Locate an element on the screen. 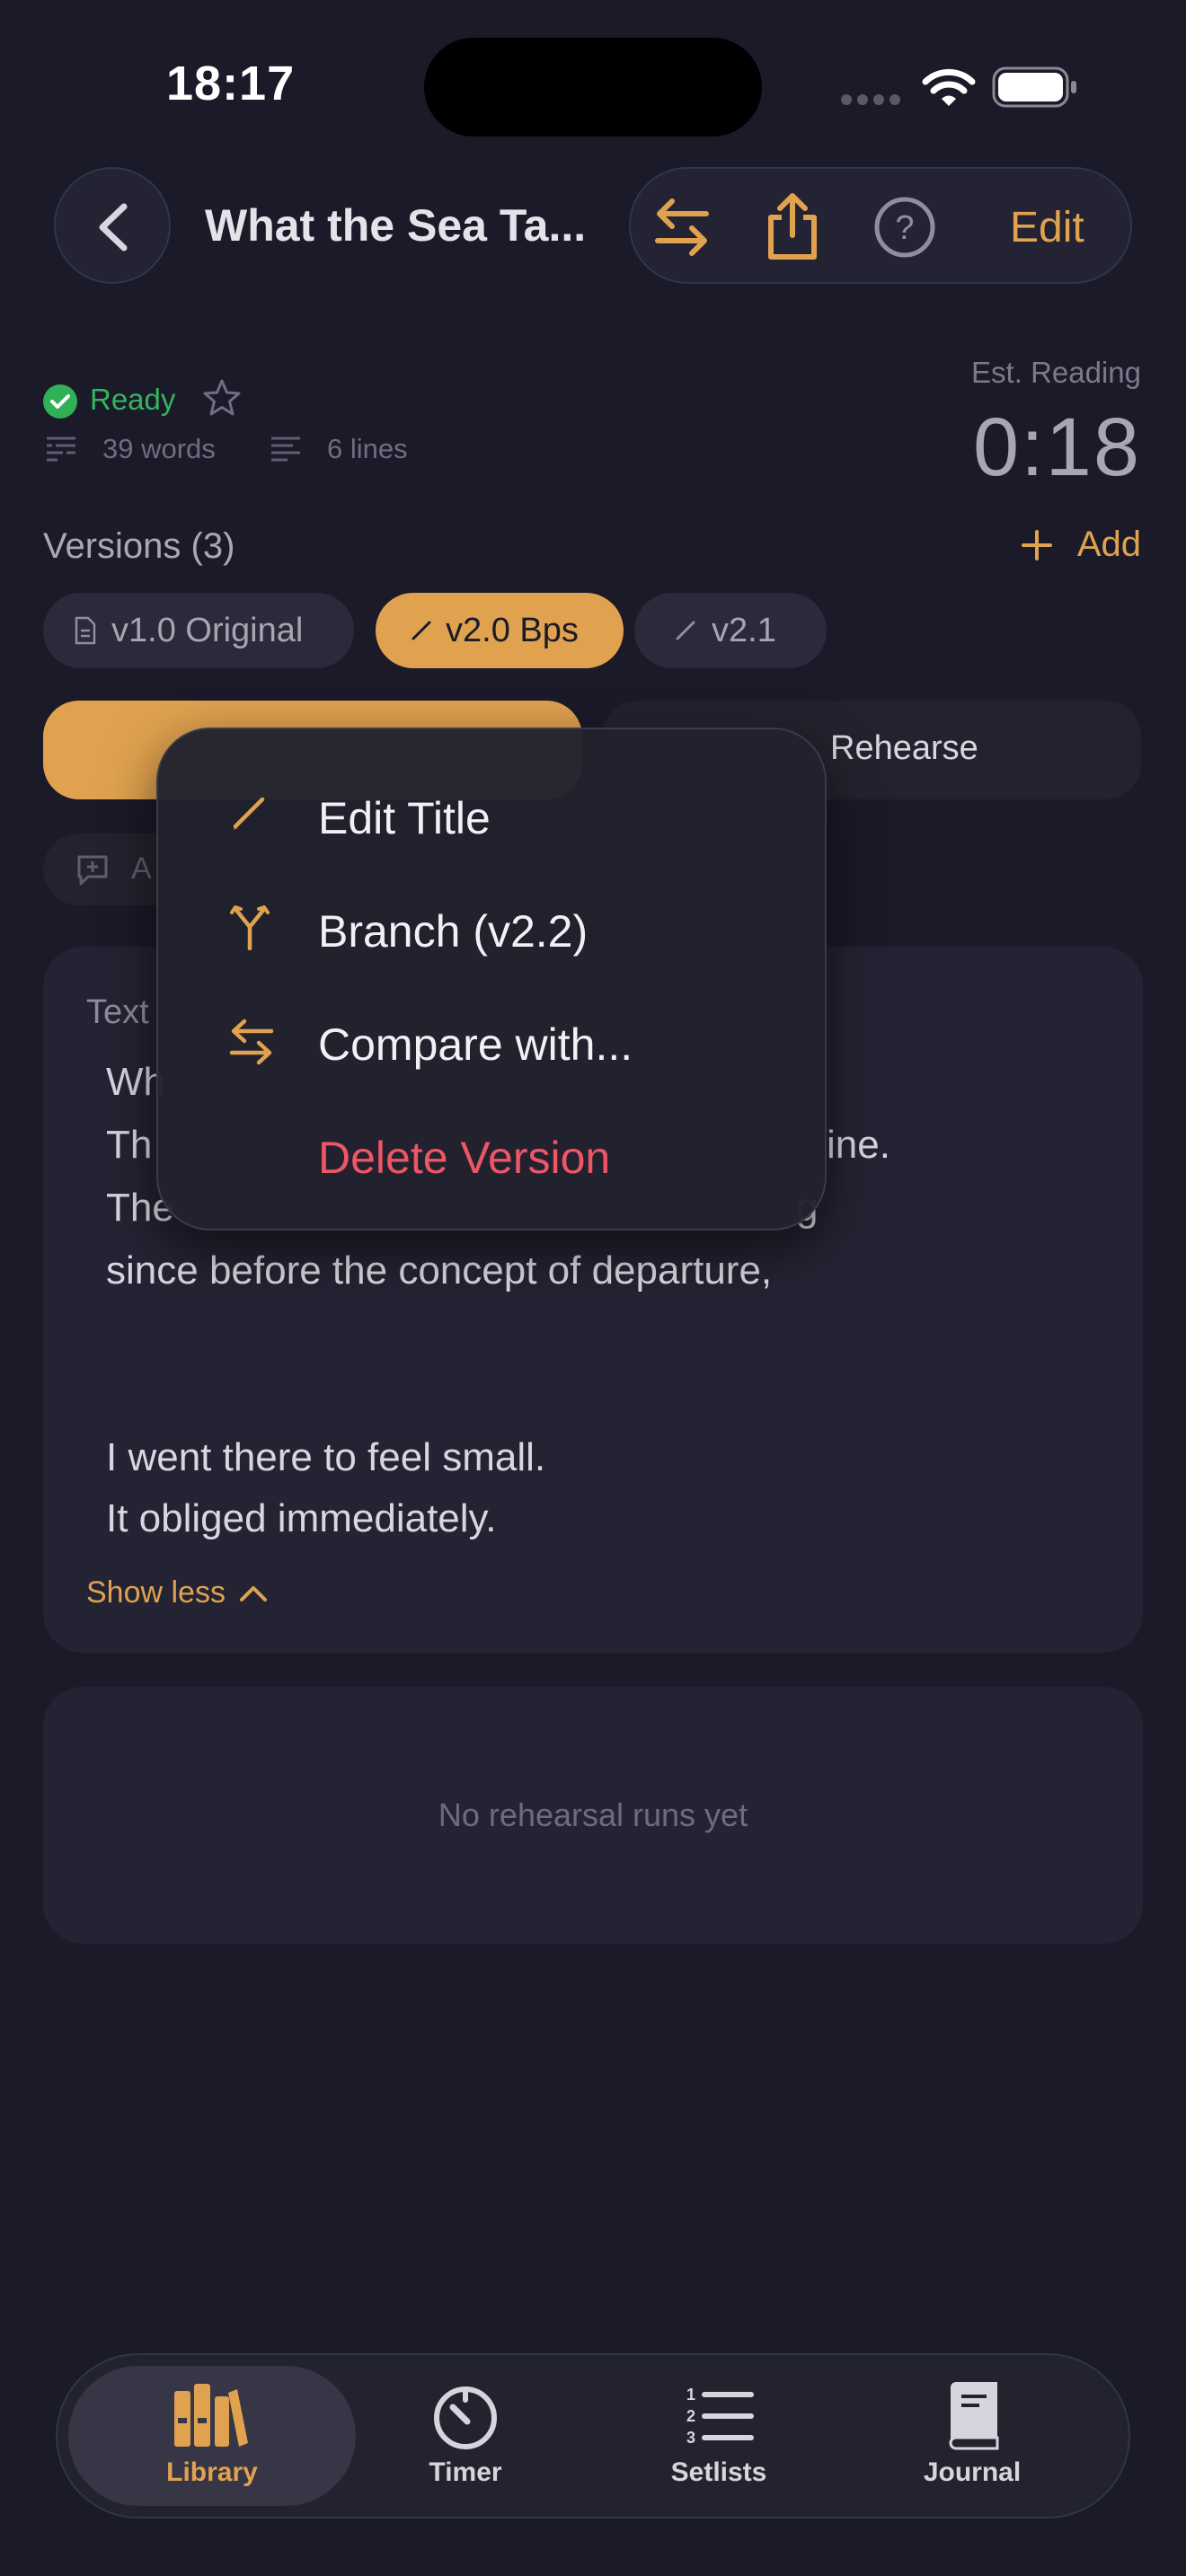 Image resolution: width=1186 pixels, height=2576 pixels. chevron-left-icon is located at coordinates (113, 227).